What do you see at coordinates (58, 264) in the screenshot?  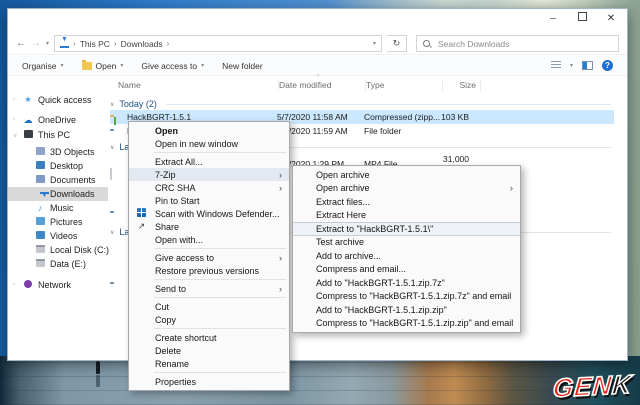 I see `sidebar-item-data-e: Data (E:)` at bounding box center [58, 264].